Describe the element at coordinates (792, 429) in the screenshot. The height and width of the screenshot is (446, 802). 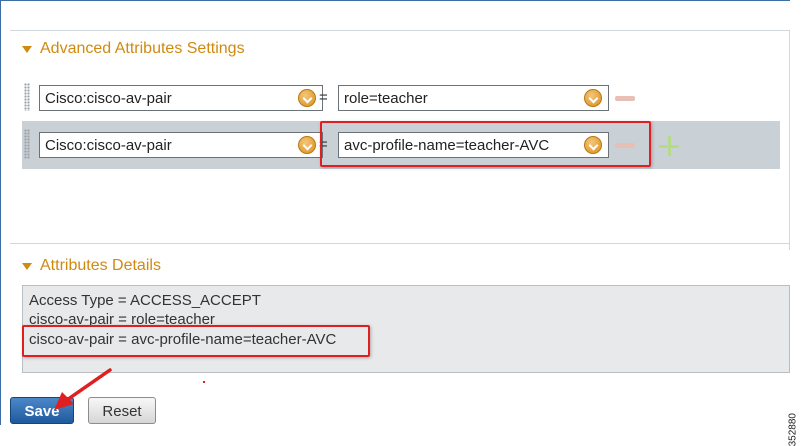
I see `figure-id: 352880` at that location.